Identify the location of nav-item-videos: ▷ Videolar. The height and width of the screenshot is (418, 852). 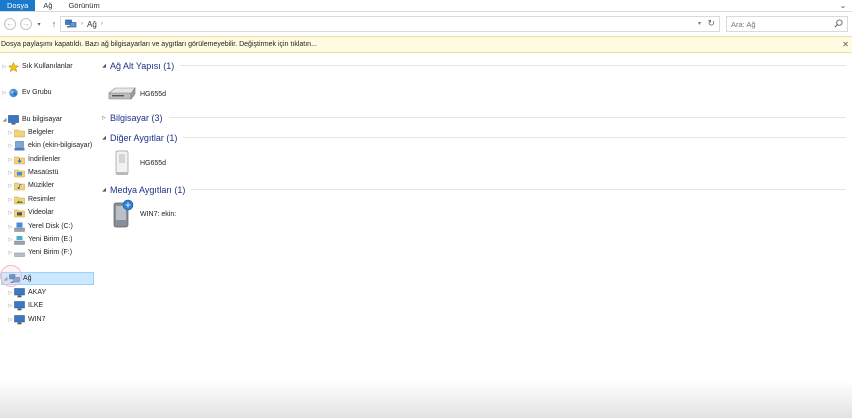
(30, 212).